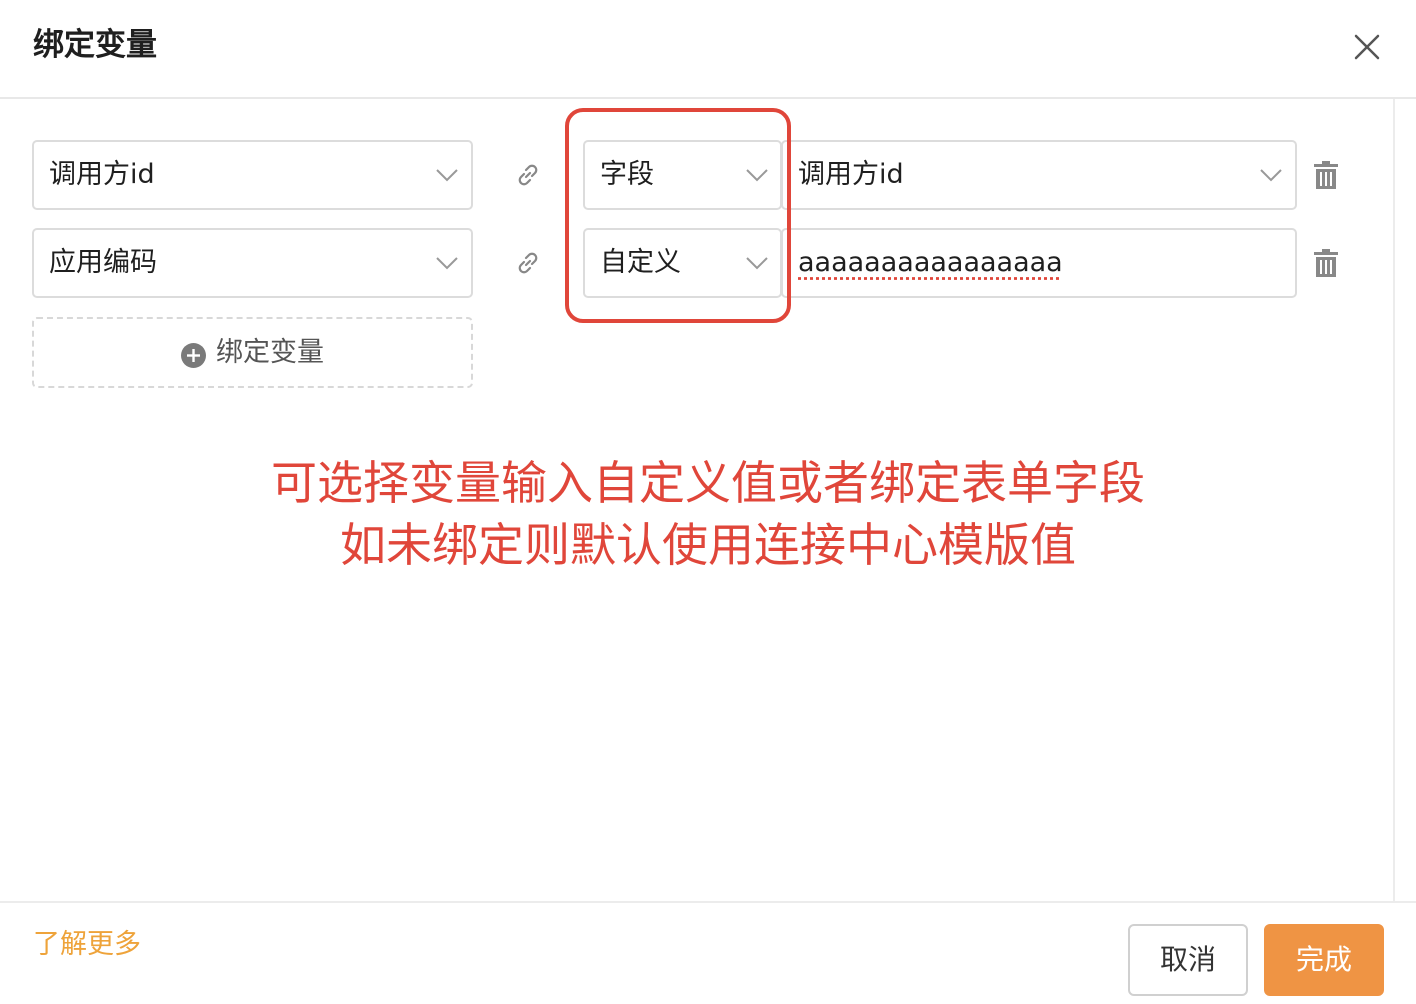 Image resolution: width=1416 pixels, height=1004 pixels. What do you see at coordinates (682, 263) in the screenshot?
I see `source-type-select: 自定义` at bounding box center [682, 263].